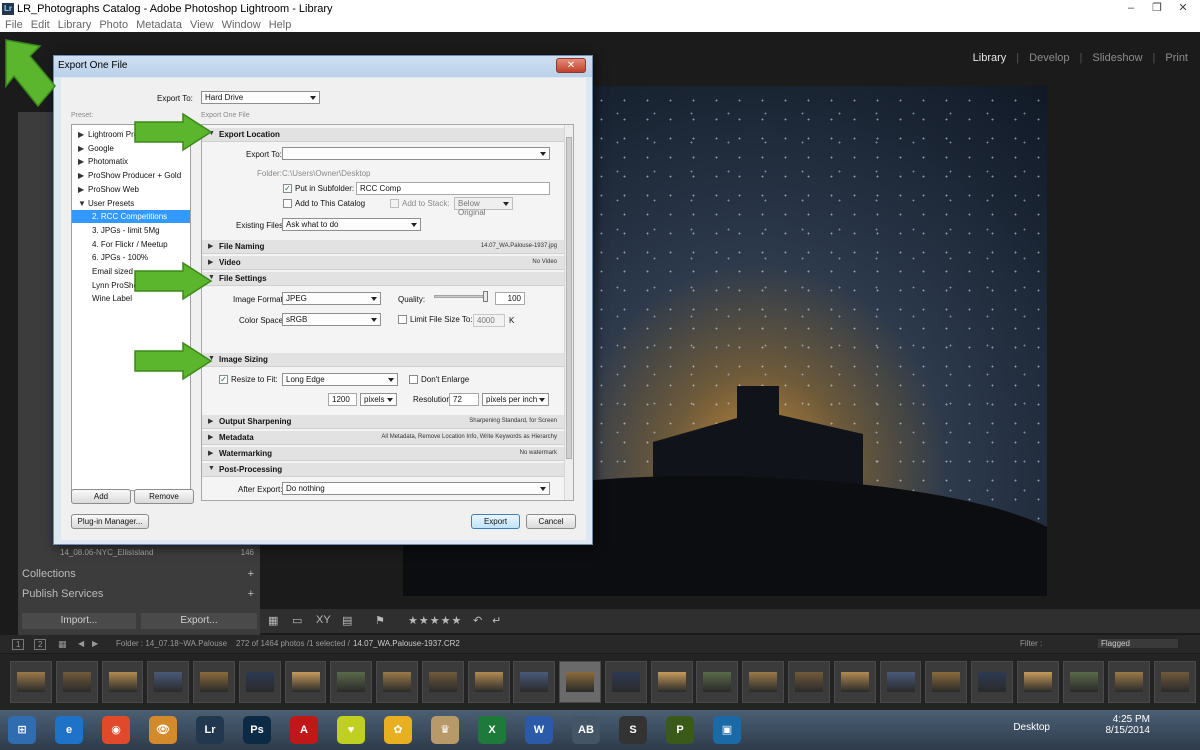  Describe the element at coordinates (569, 298) in the screenshot. I see `settings-scrollbar-thumb` at that location.